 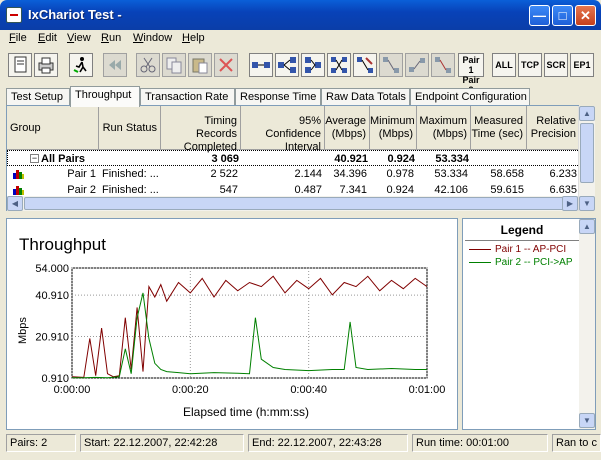 What do you see at coordinates (190, 390) in the screenshot?
I see `x-tick-label: 0:00:20` at bounding box center [190, 390].